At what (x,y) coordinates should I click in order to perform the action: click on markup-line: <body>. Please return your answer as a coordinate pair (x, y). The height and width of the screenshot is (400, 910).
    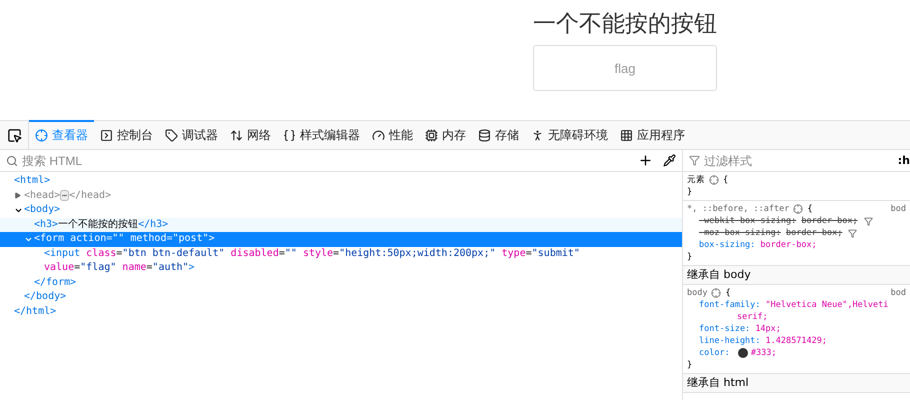
    Looking at the image, I should click on (341, 210).